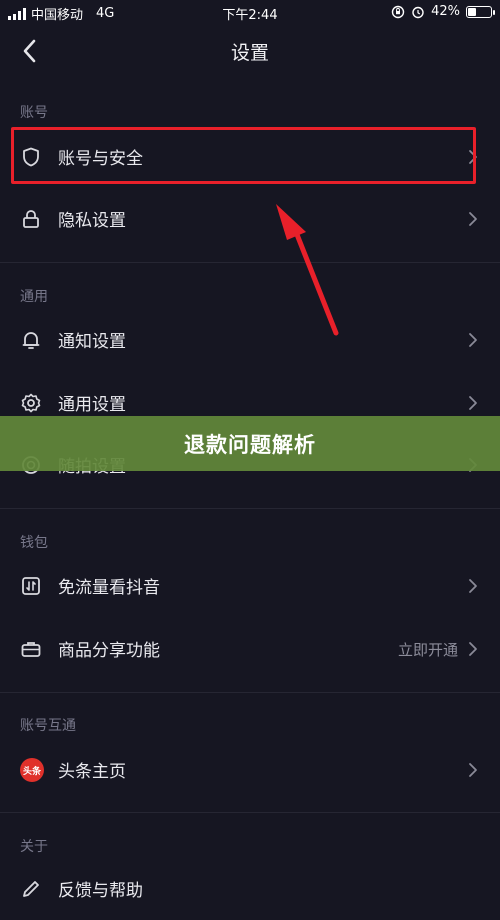 The image size is (500, 920). I want to click on title-banner: 退款问题解析, so click(250, 443).